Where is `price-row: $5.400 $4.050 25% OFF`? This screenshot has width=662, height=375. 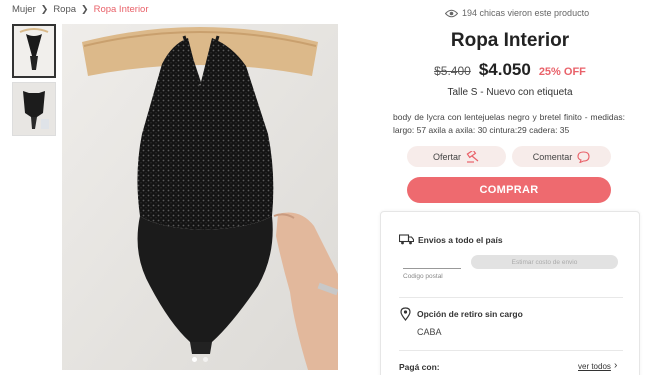
price-row: $5.400 $4.050 25% OFF is located at coordinates (510, 70).